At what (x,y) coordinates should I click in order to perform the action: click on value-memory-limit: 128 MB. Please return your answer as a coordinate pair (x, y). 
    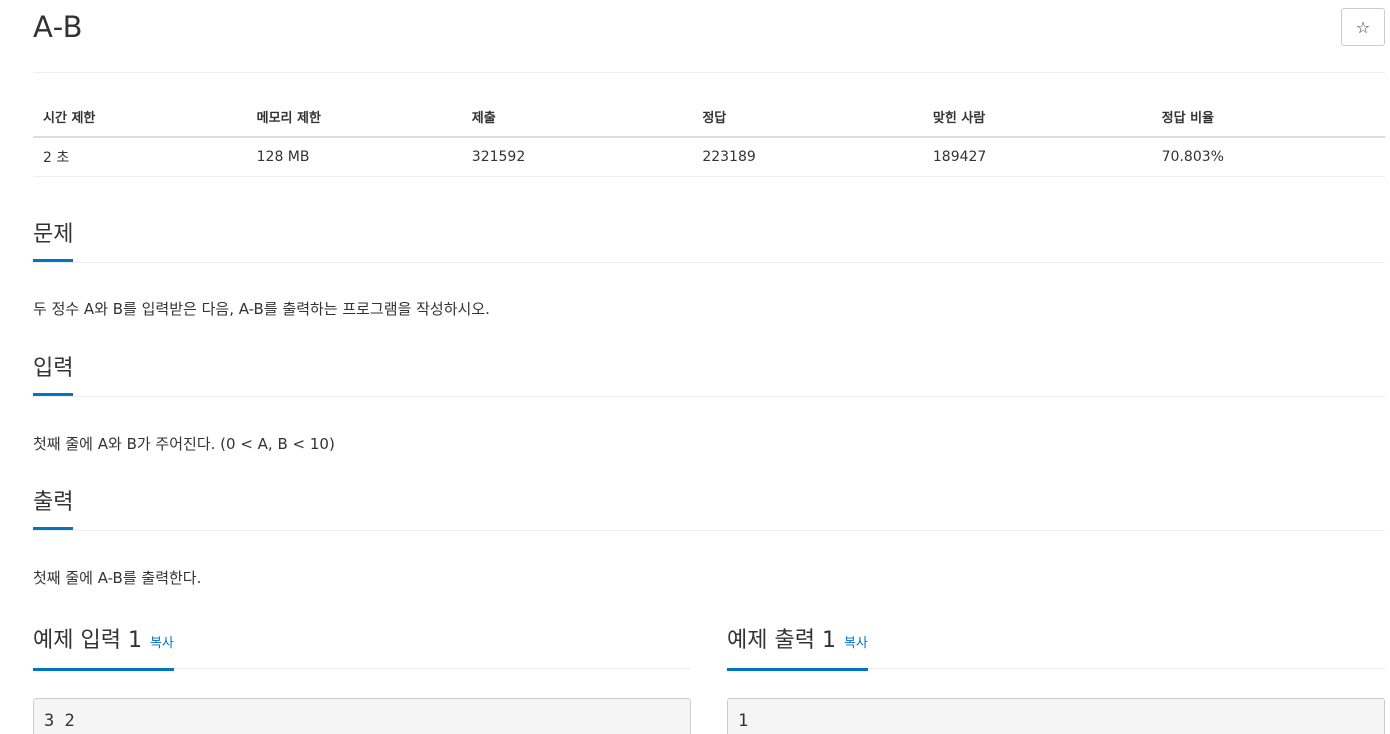
    Looking at the image, I should click on (354, 157).